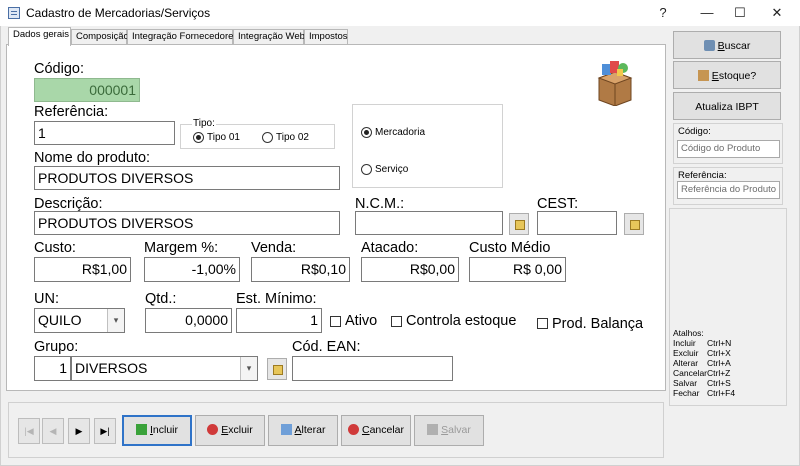  I want to click on custo-medio-label: Custo Médio, so click(510, 248).